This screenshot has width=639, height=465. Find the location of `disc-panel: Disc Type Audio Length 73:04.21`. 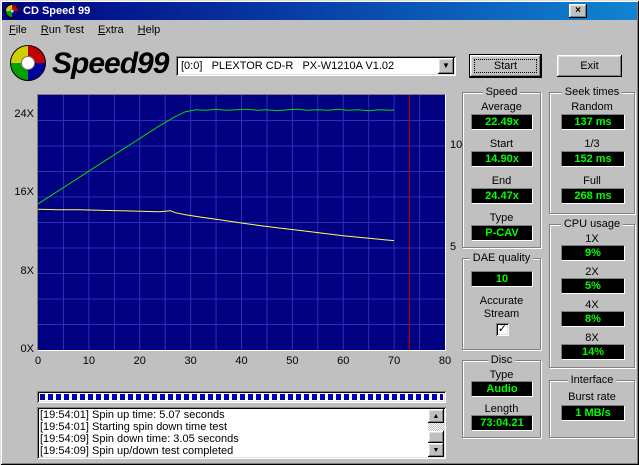

disc-panel: Disc Type Audio Length 73:04.21 is located at coordinates (501, 396).